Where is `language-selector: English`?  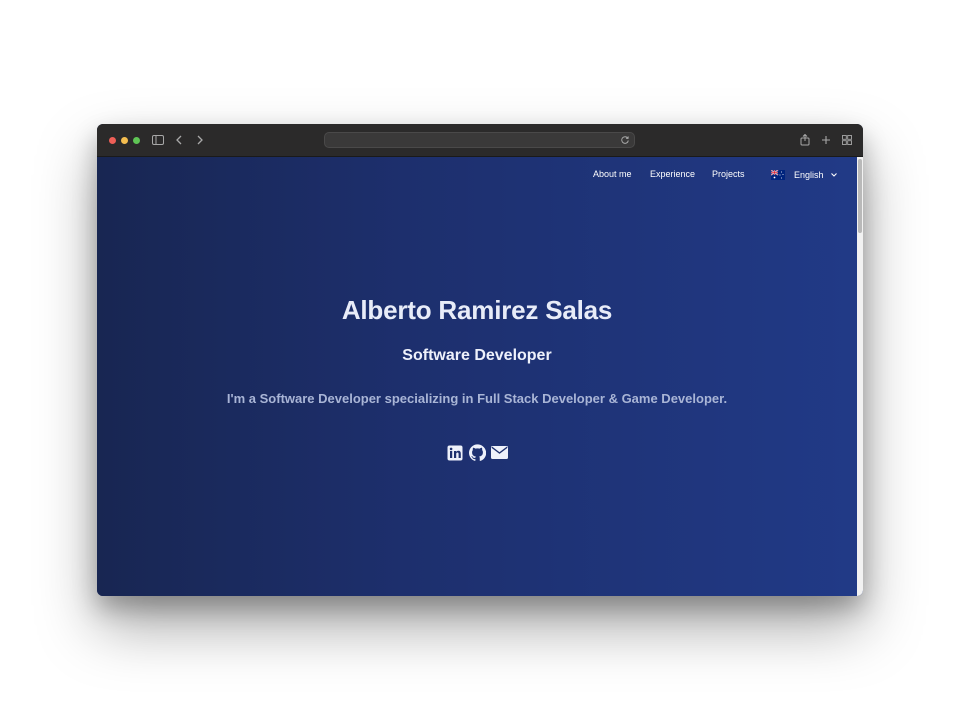 language-selector: English is located at coordinates (804, 175).